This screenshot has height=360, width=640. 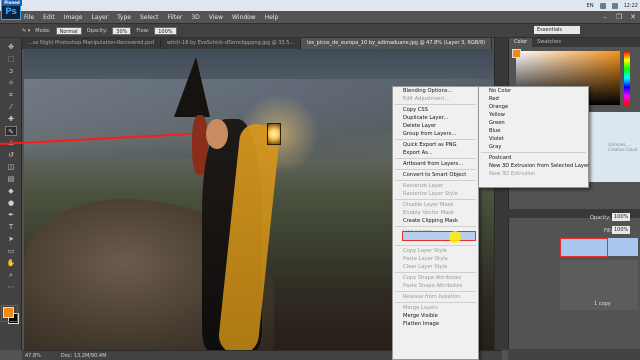 What do you see at coordinates (216, 17) in the screenshot?
I see `menu-view: View` at bounding box center [216, 17].